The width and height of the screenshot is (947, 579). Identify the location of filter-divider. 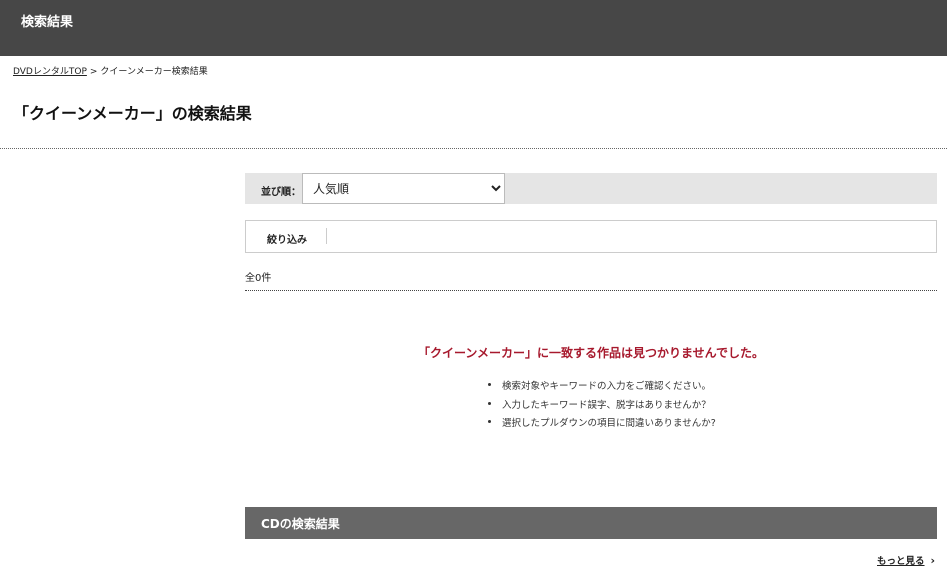
(326, 236).